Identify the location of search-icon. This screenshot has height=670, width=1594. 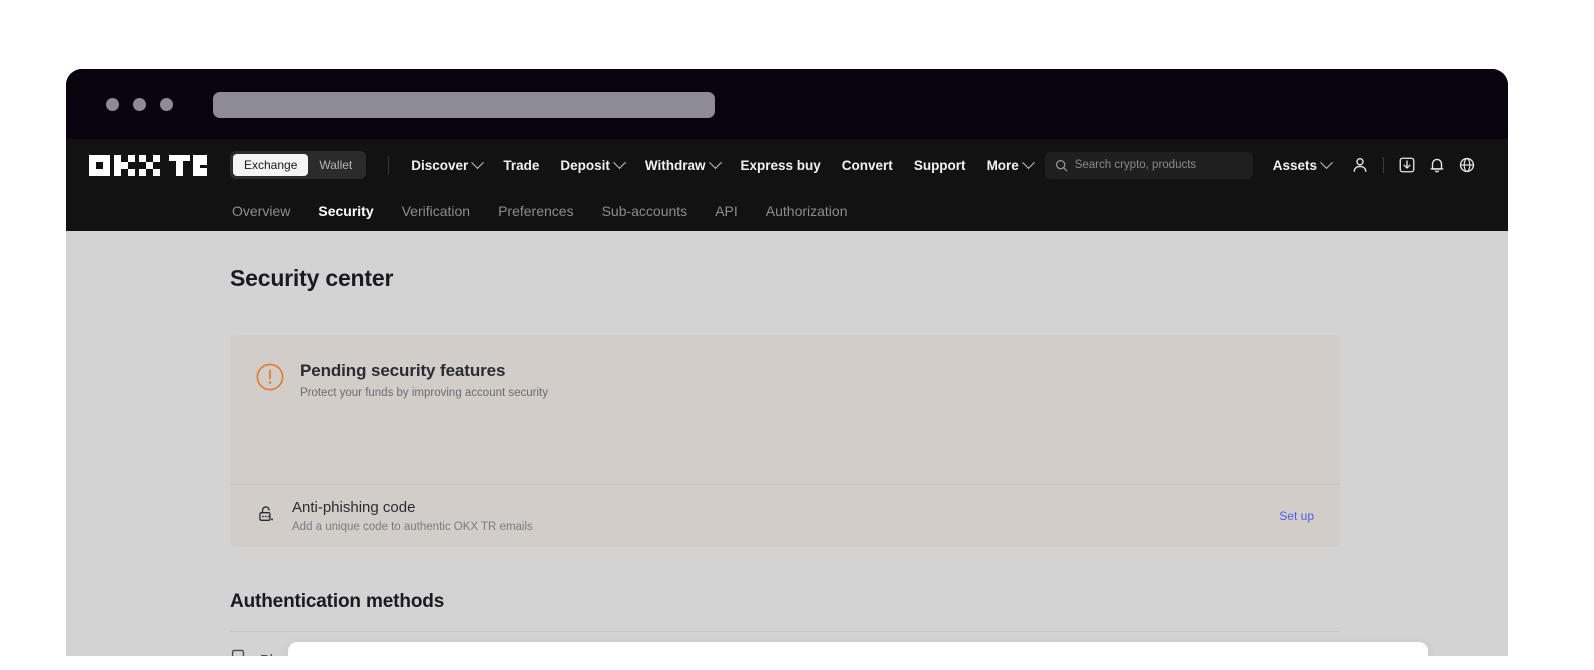
(1061, 165).